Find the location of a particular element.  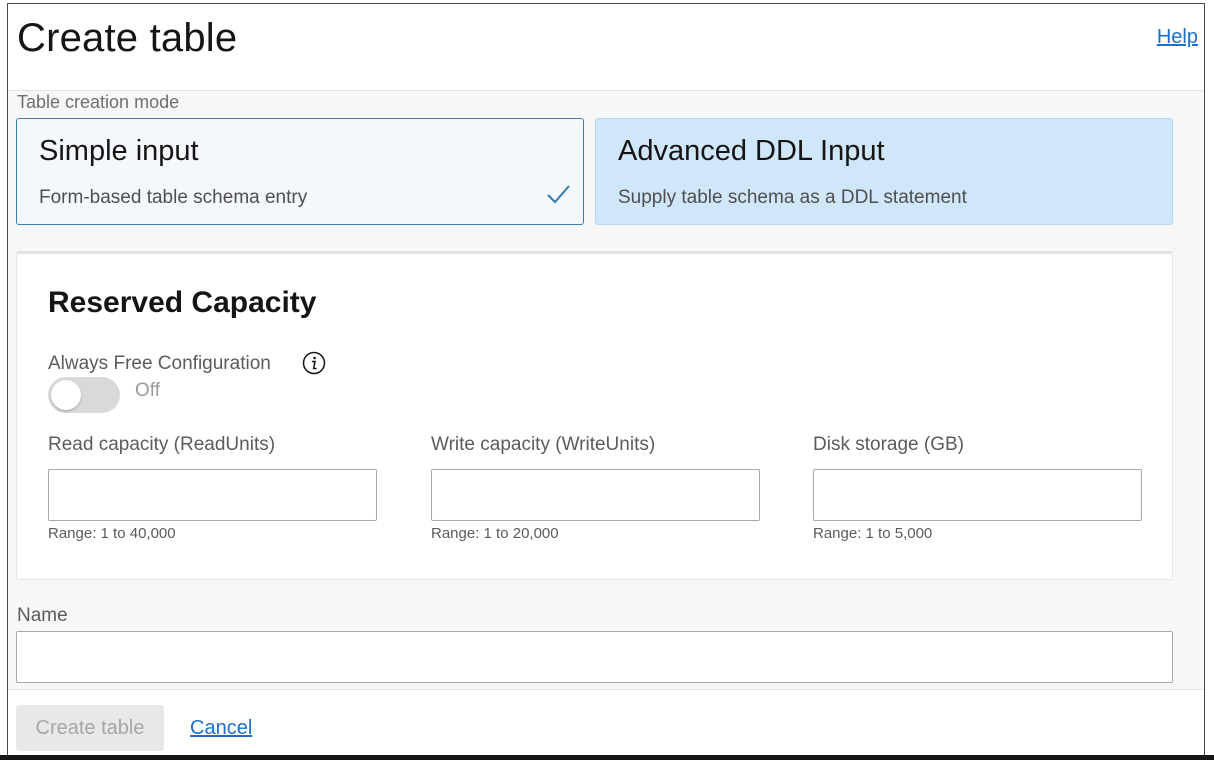

mode-card-description: Supply table schema as a DDL statement is located at coordinates (792, 197).